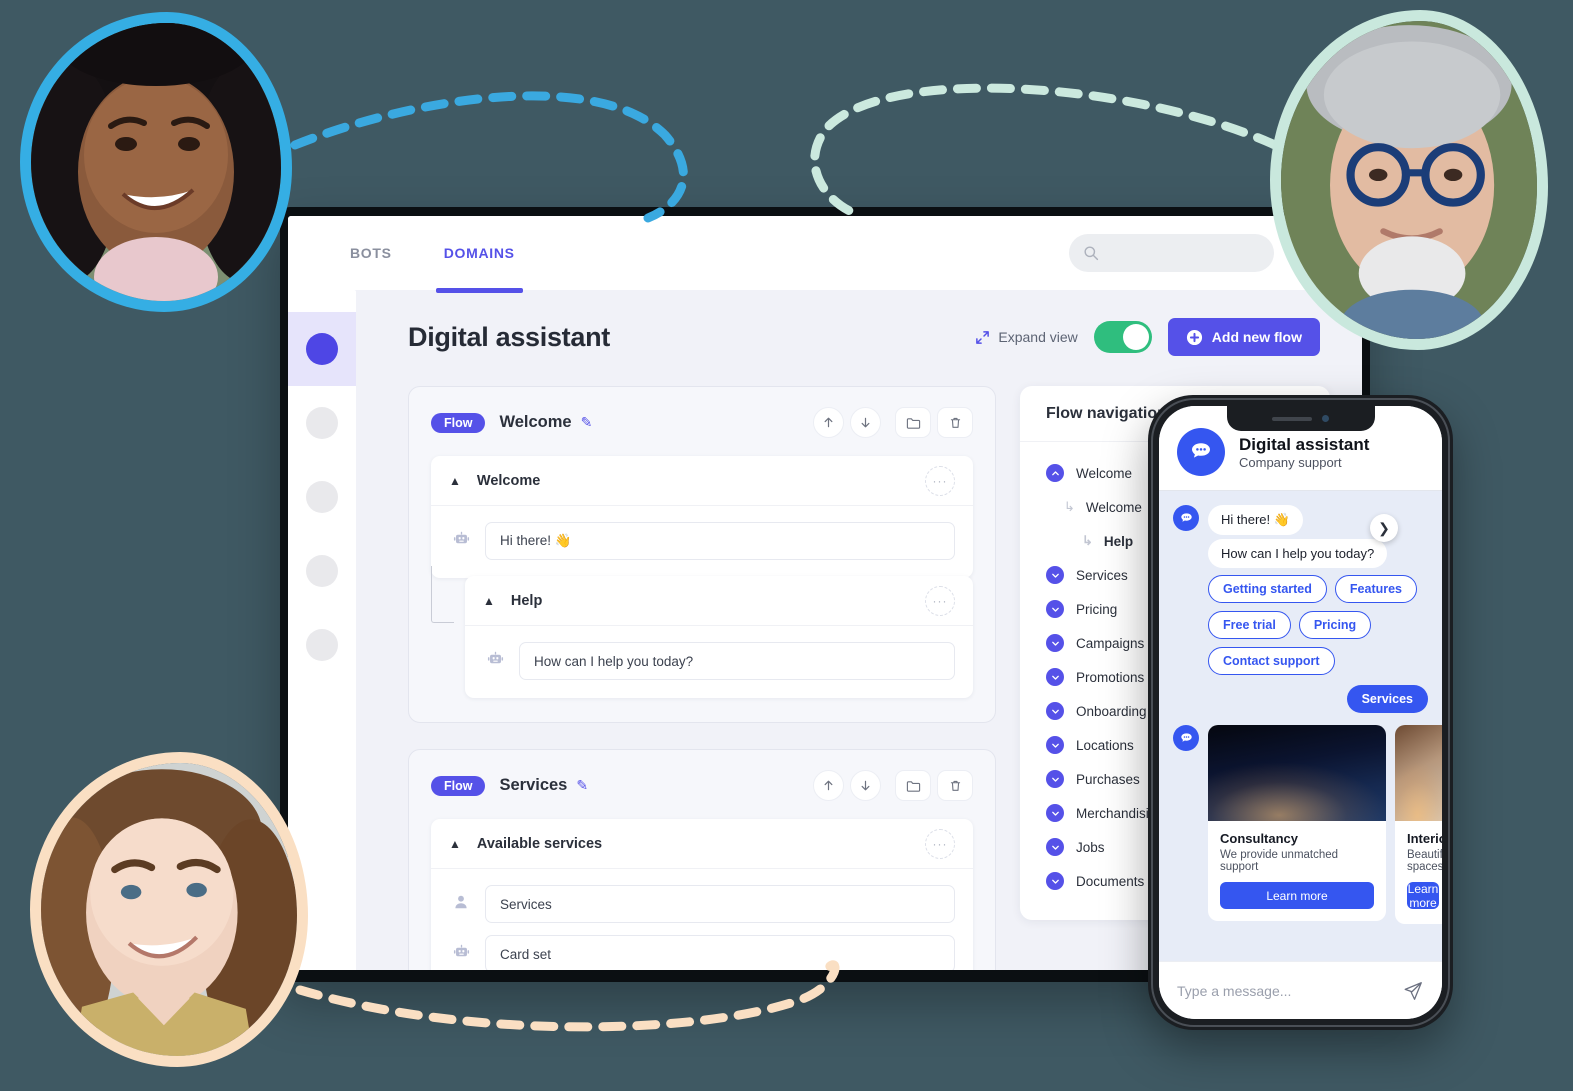  I want to click on chat-logo, so click(1201, 452).